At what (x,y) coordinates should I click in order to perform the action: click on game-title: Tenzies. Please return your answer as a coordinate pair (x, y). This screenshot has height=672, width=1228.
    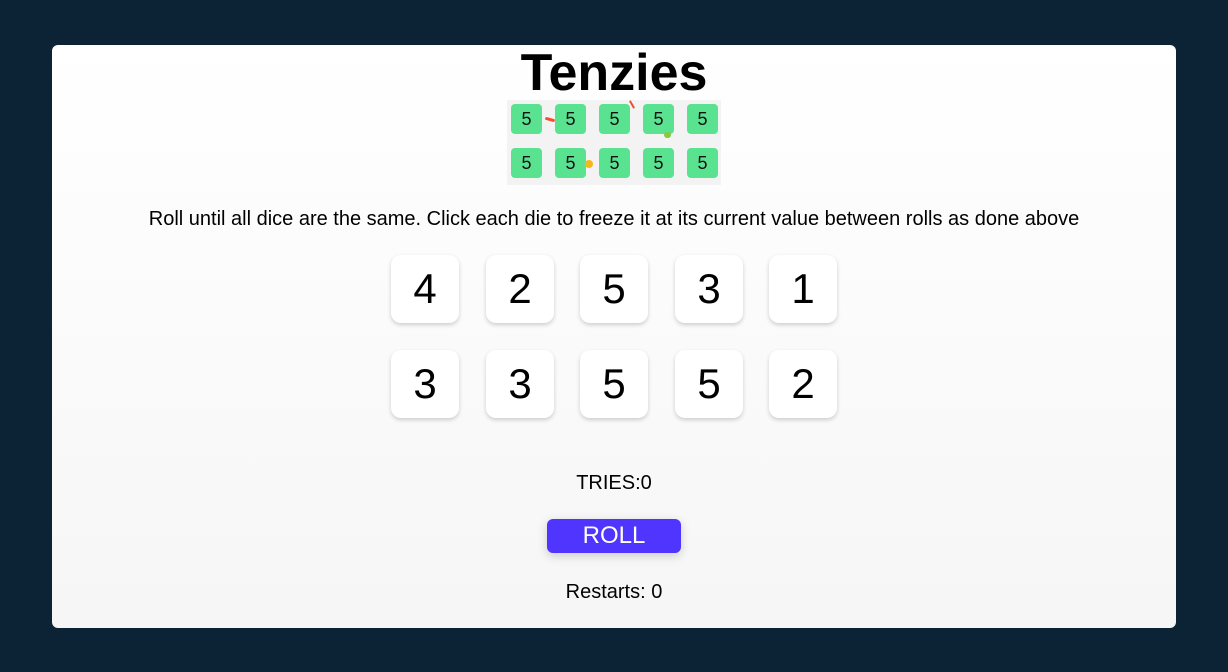
    Looking at the image, I should click on (614, 73).